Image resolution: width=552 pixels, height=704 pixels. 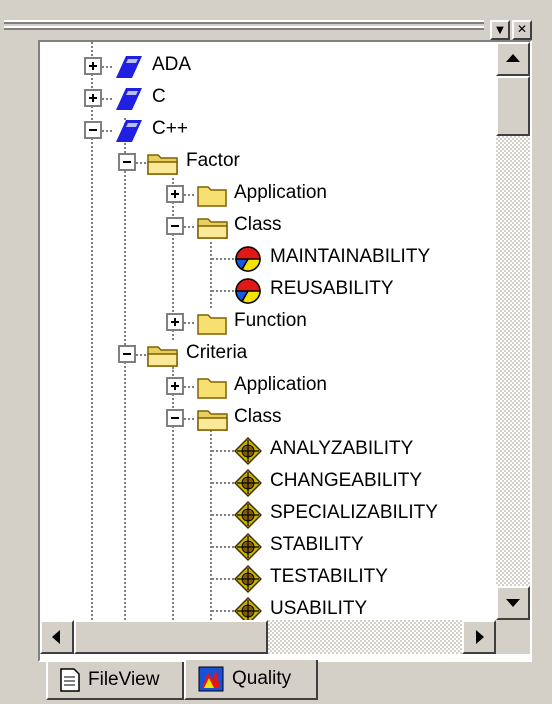 I want to click on tab-fileview: FileView, so click(x=115, y=681).